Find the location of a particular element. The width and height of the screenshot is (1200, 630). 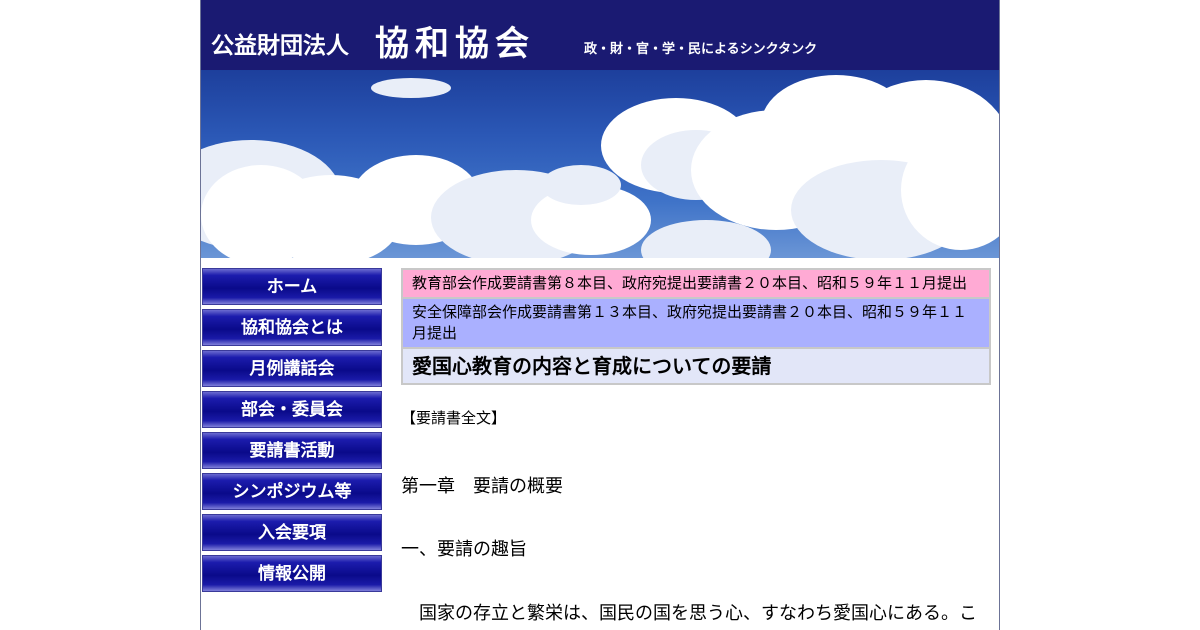

nav-item-symposium: シンポジウム等 is located at coordinates (292, 491).